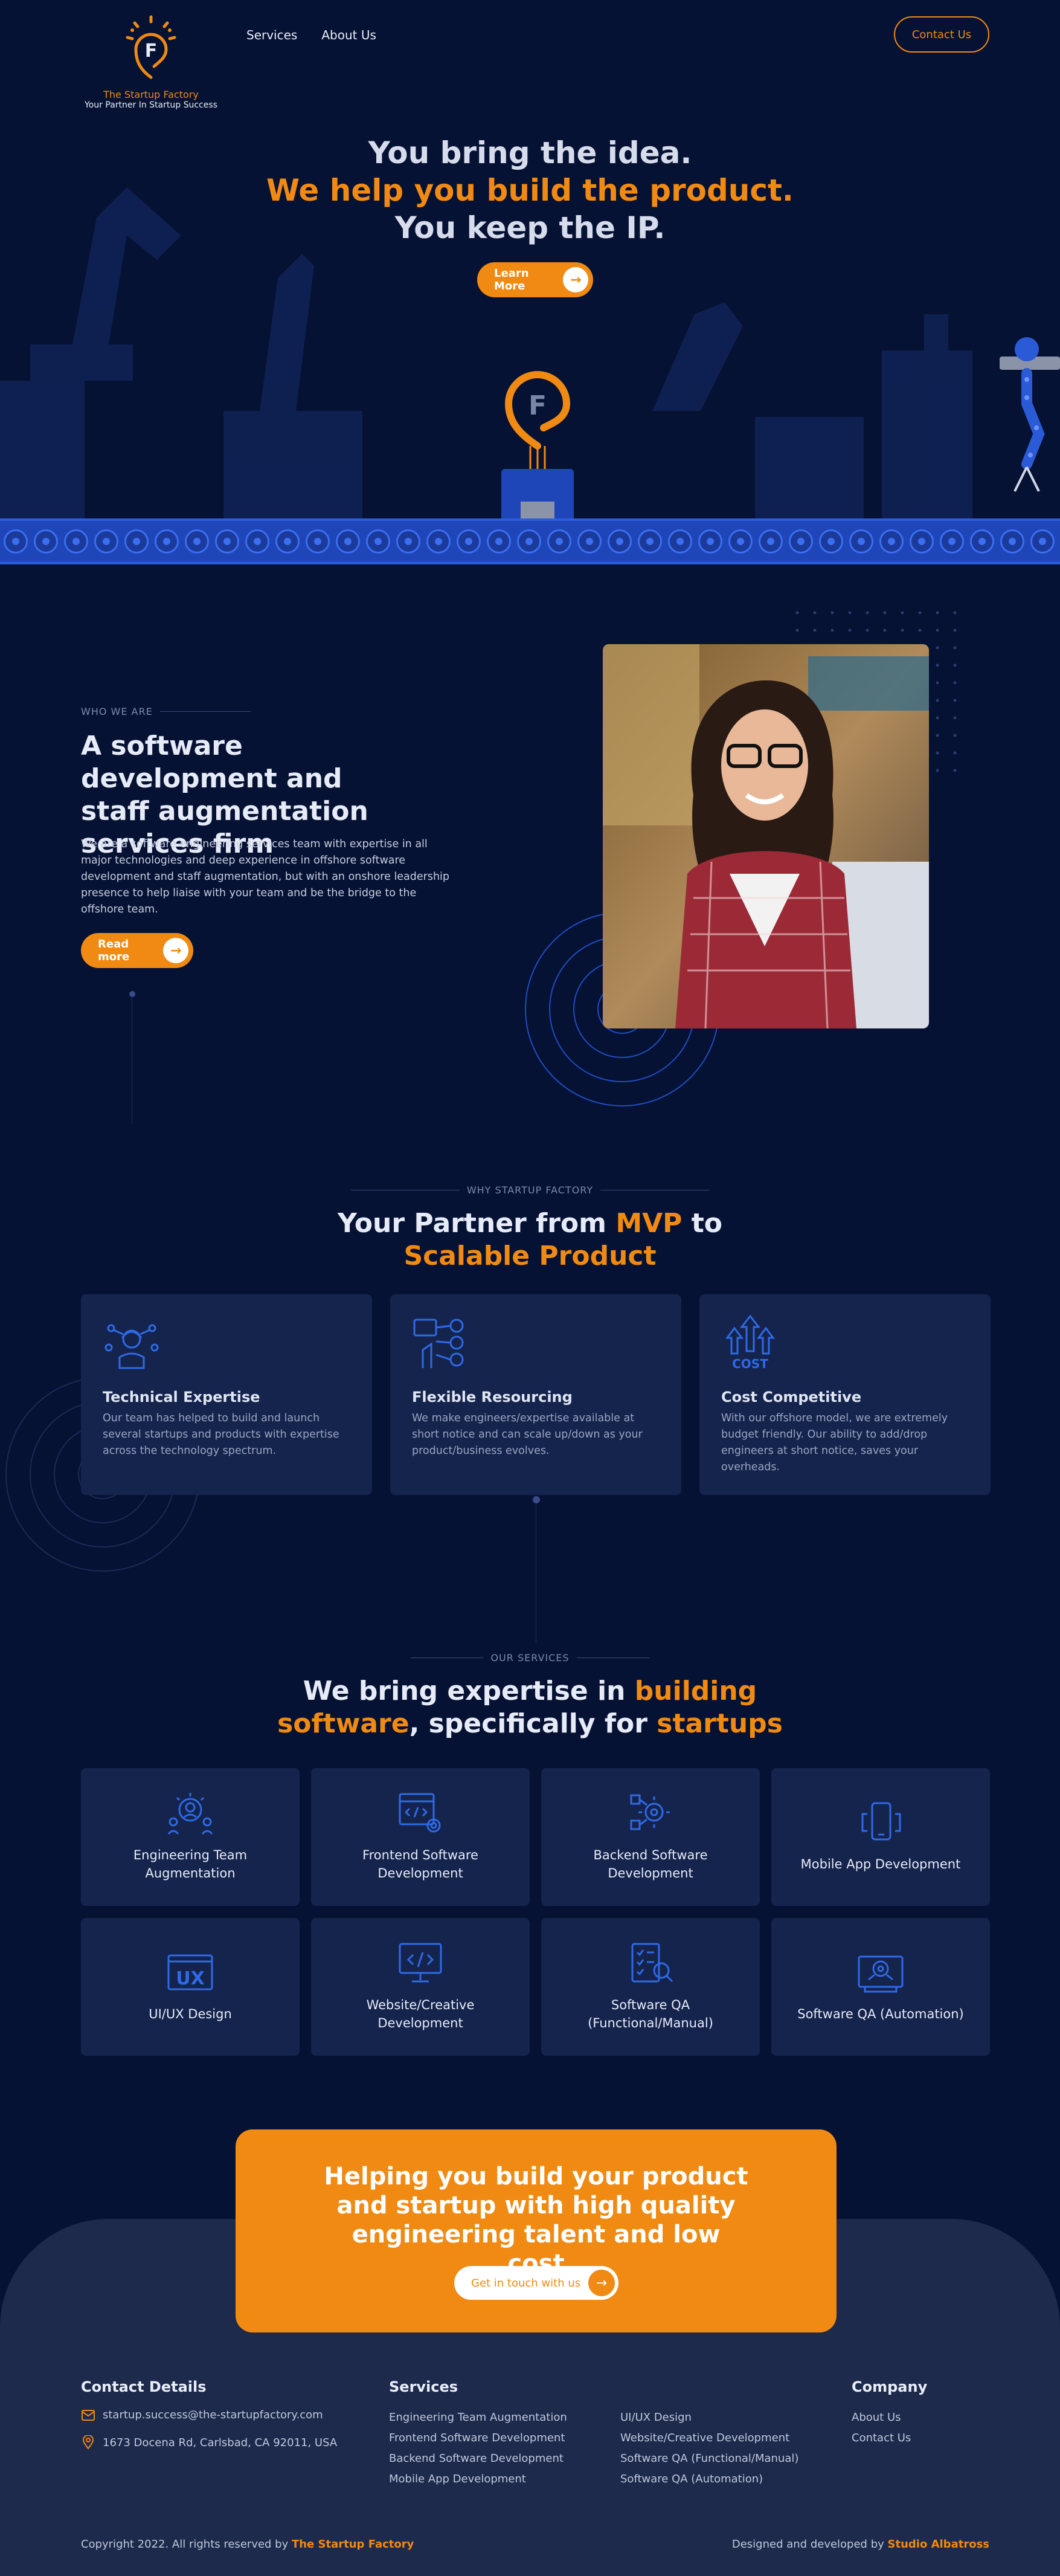  Describe the element at coordinates (190, 1972) in the screenshot. I see `ux-icon: UX` at that location.